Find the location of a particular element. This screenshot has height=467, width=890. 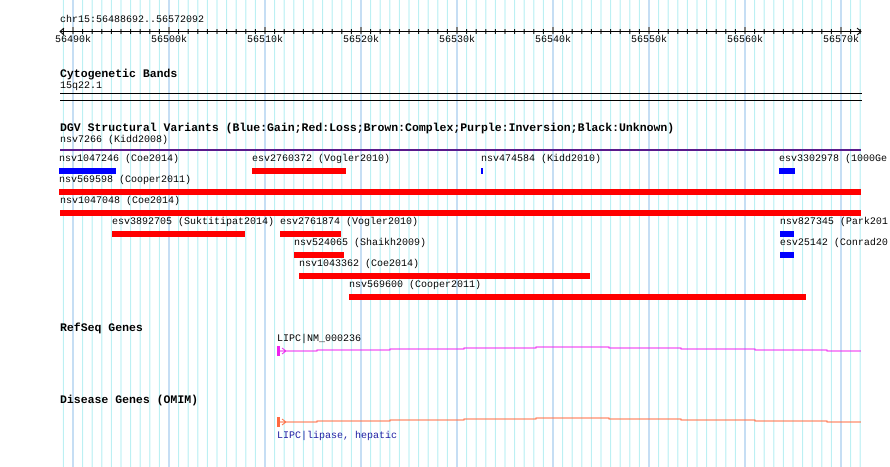

tick-label: 56540k is located at coordinates (553, 40).